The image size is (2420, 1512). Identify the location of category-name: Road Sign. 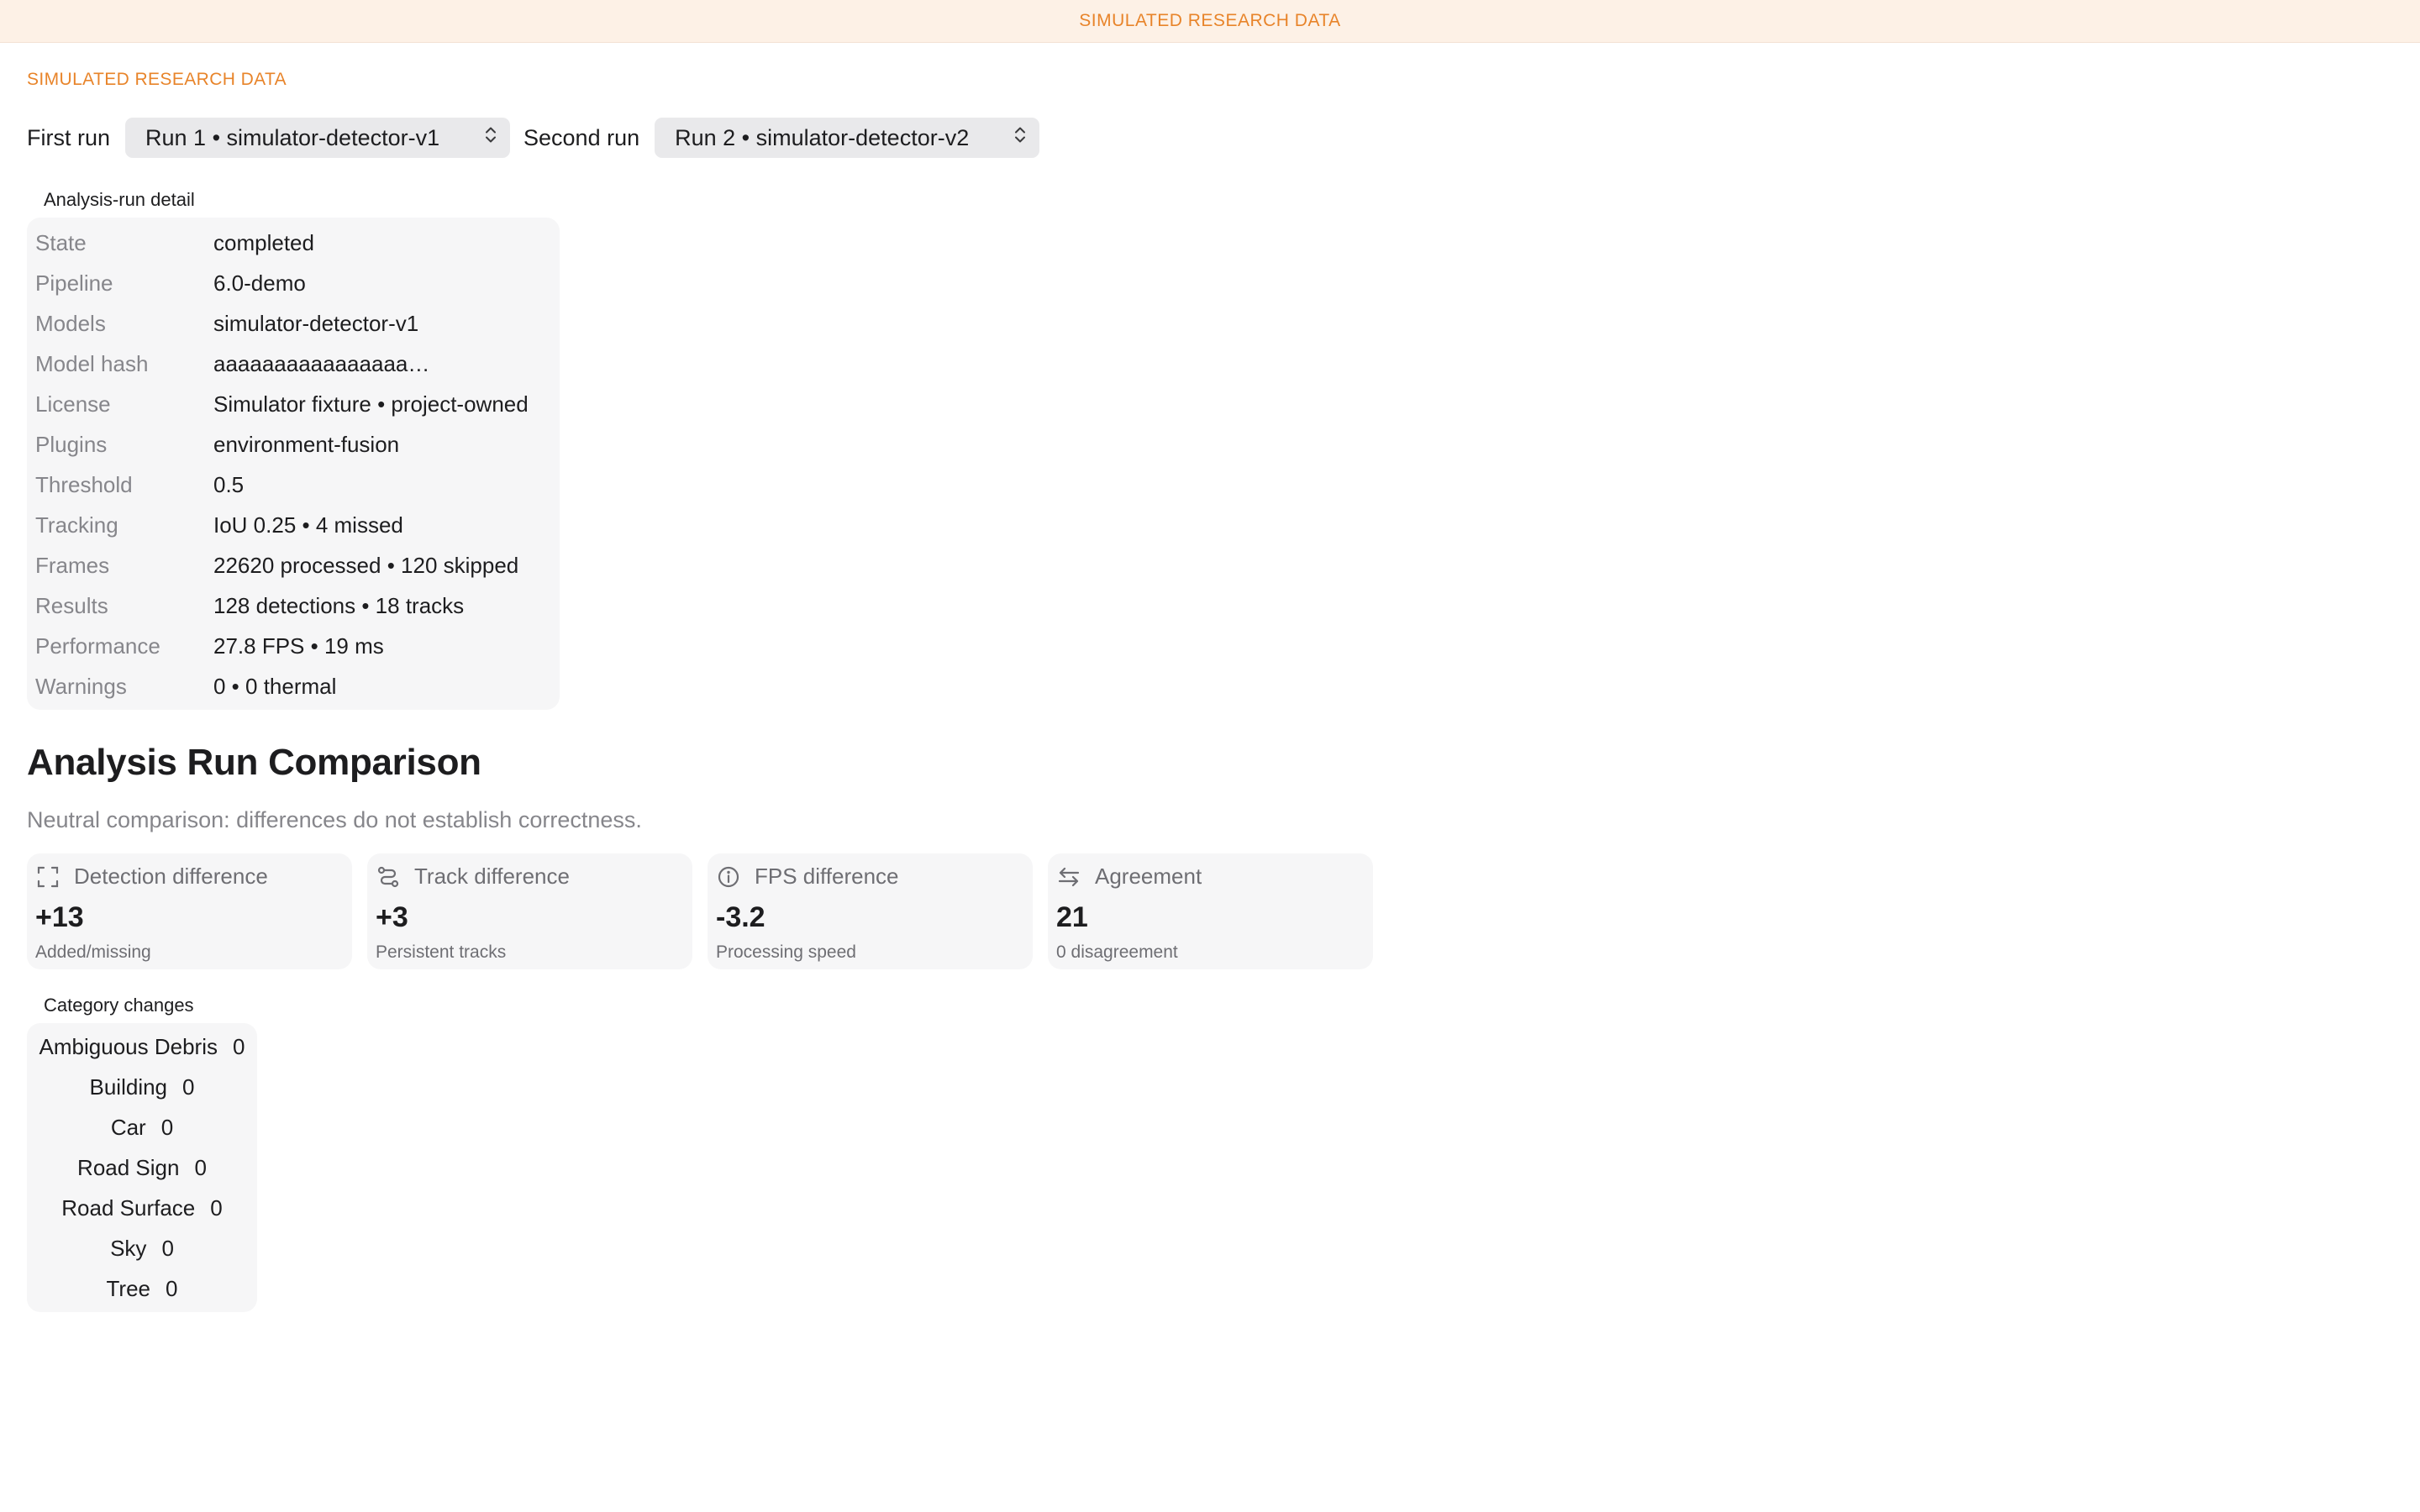
(128, 1167).